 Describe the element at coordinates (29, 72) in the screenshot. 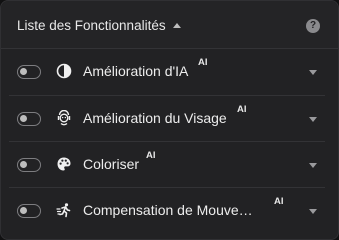

I see `toggle-ai-enhancement` at that location.